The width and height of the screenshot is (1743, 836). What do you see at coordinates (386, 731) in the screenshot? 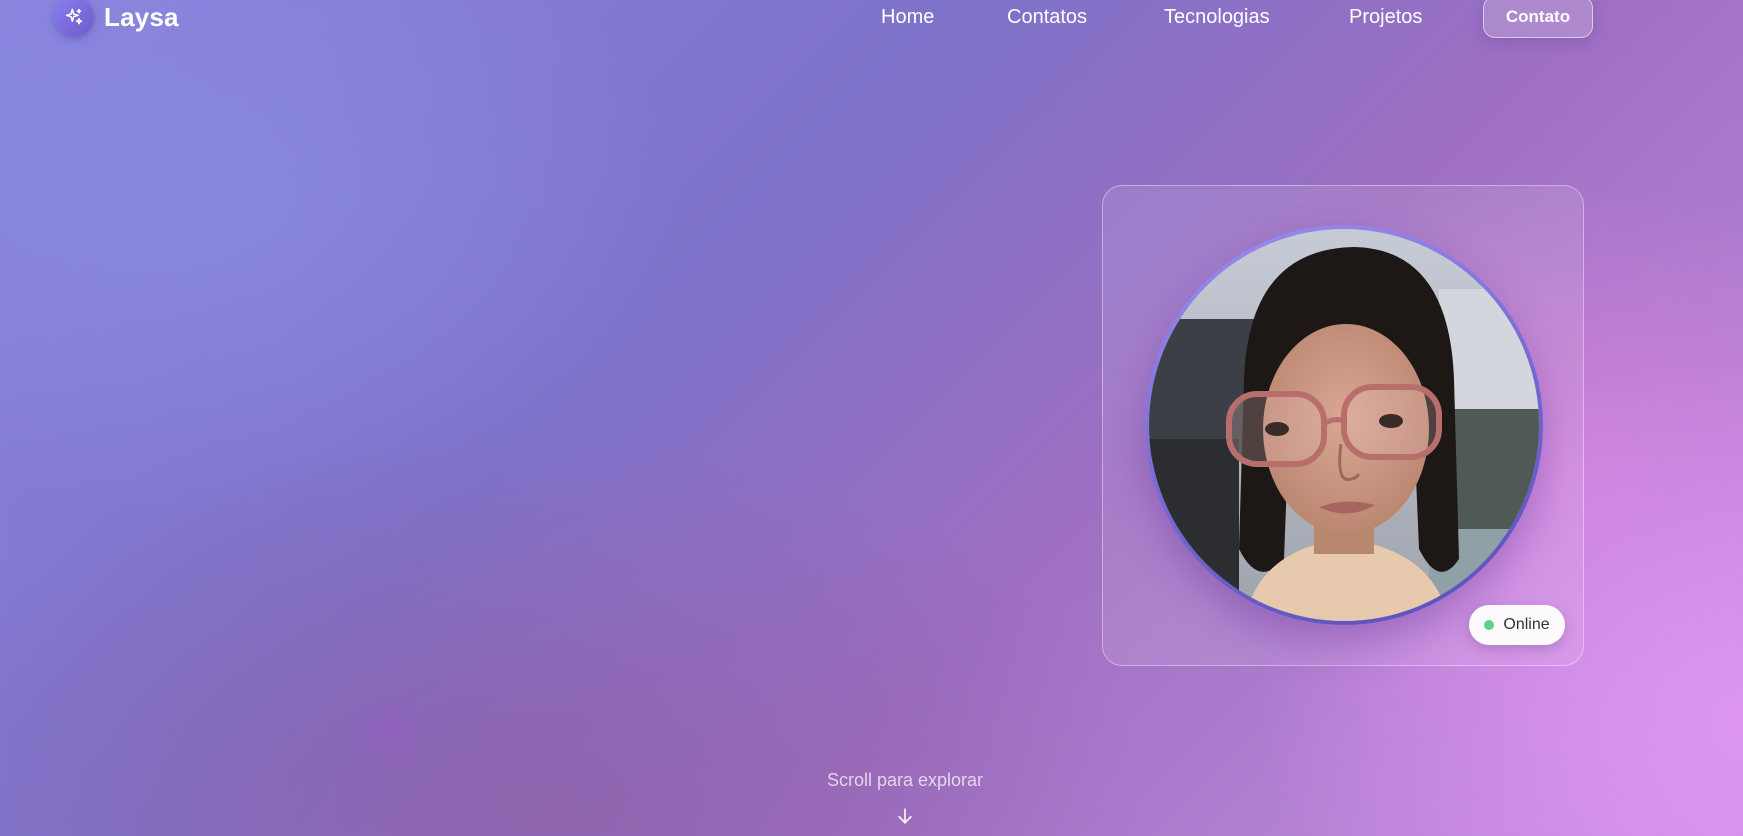
I see `decorative-blob` at bounding box center [386, 731].